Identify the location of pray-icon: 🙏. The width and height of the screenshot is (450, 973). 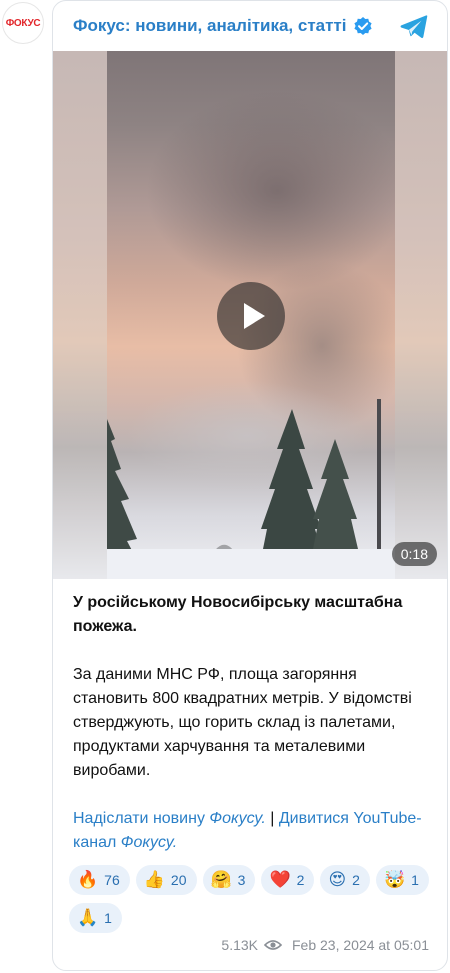
(88, 917).